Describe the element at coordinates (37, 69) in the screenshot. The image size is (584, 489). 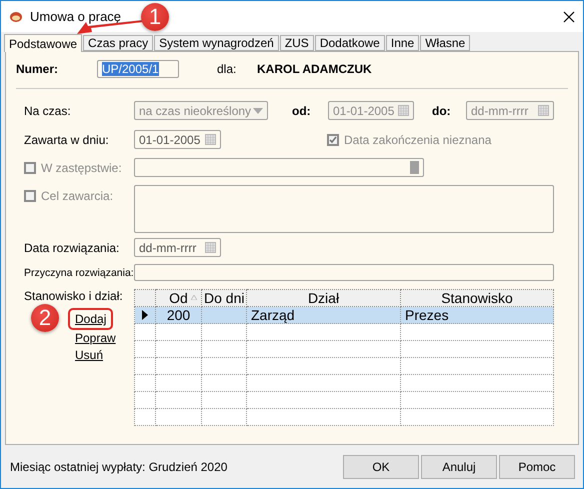
I see `field-label: Numer:` at that location.